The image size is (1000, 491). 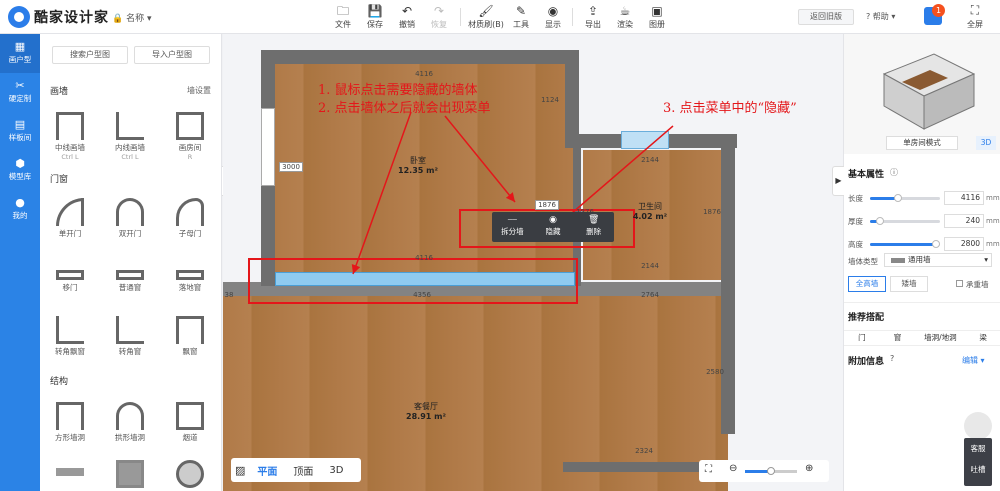 What do you see at coordinates (172, 55) in the screenshot?
I see `import-floorplan-button: 导入户型图` at bounding box center [172, 55].